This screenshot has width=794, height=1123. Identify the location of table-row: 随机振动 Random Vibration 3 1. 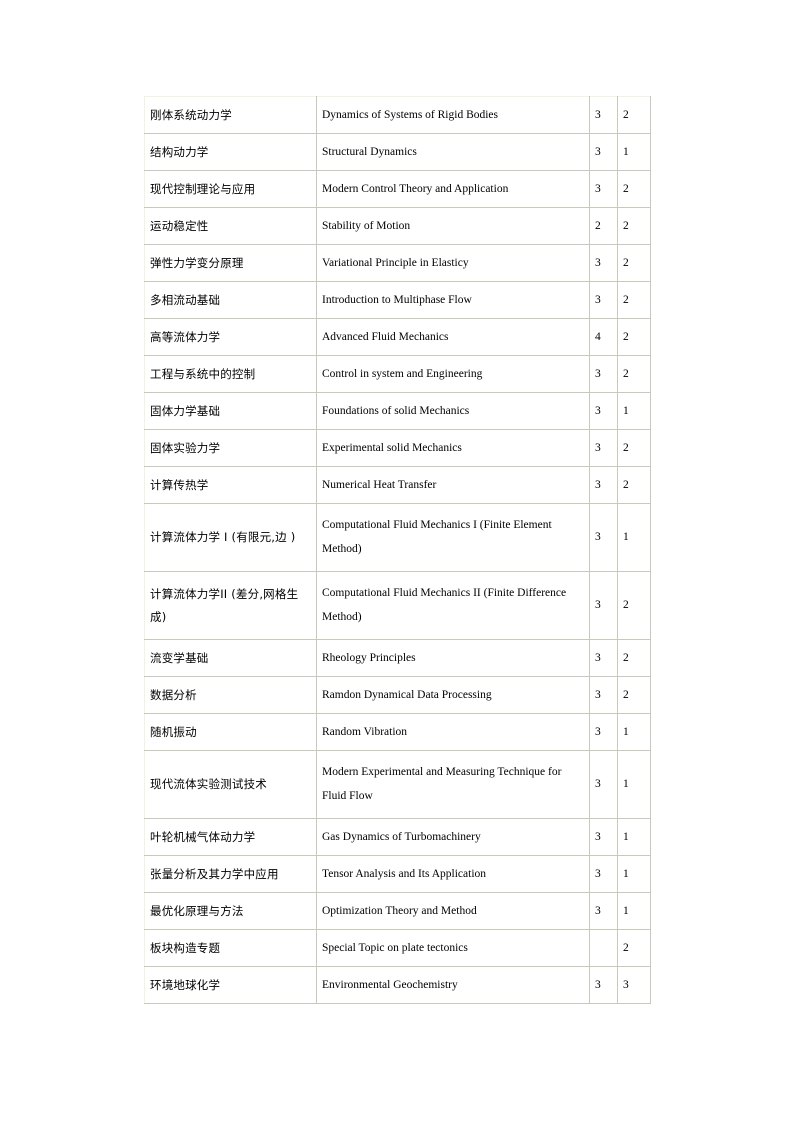
(397, 732).